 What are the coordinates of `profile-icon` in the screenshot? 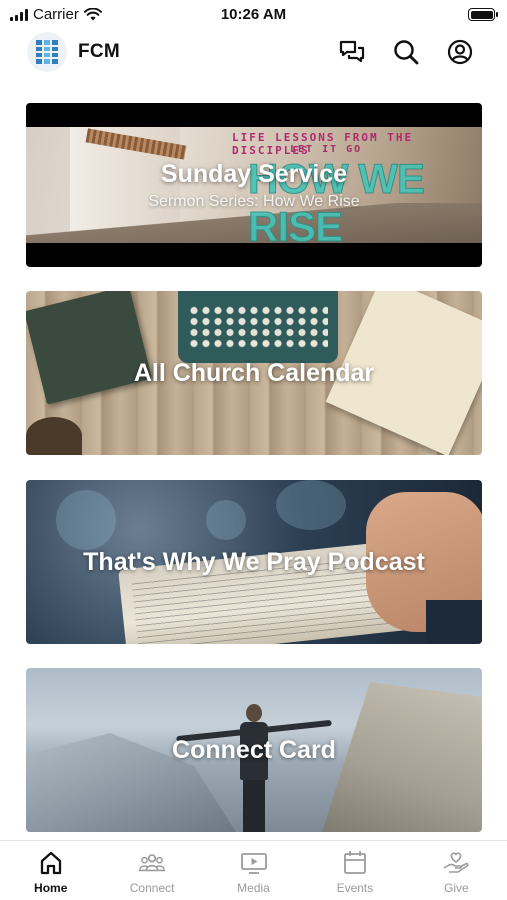 It's located at (460, 52).